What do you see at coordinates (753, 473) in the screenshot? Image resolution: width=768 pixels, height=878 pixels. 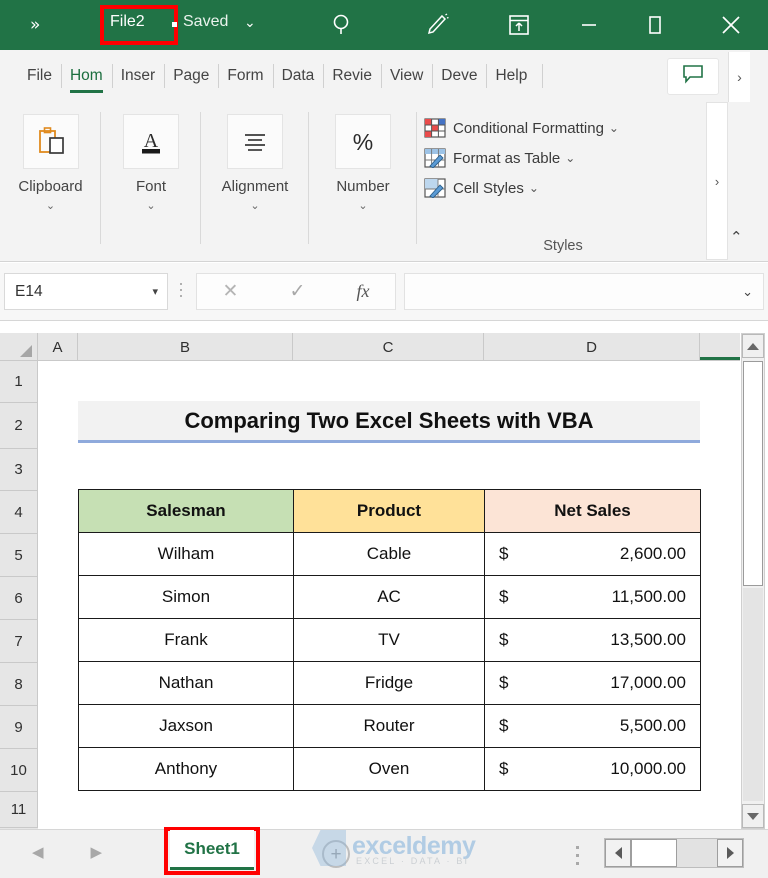 I see `vertical-scroll-thumb` at bounding box center [753, 473].